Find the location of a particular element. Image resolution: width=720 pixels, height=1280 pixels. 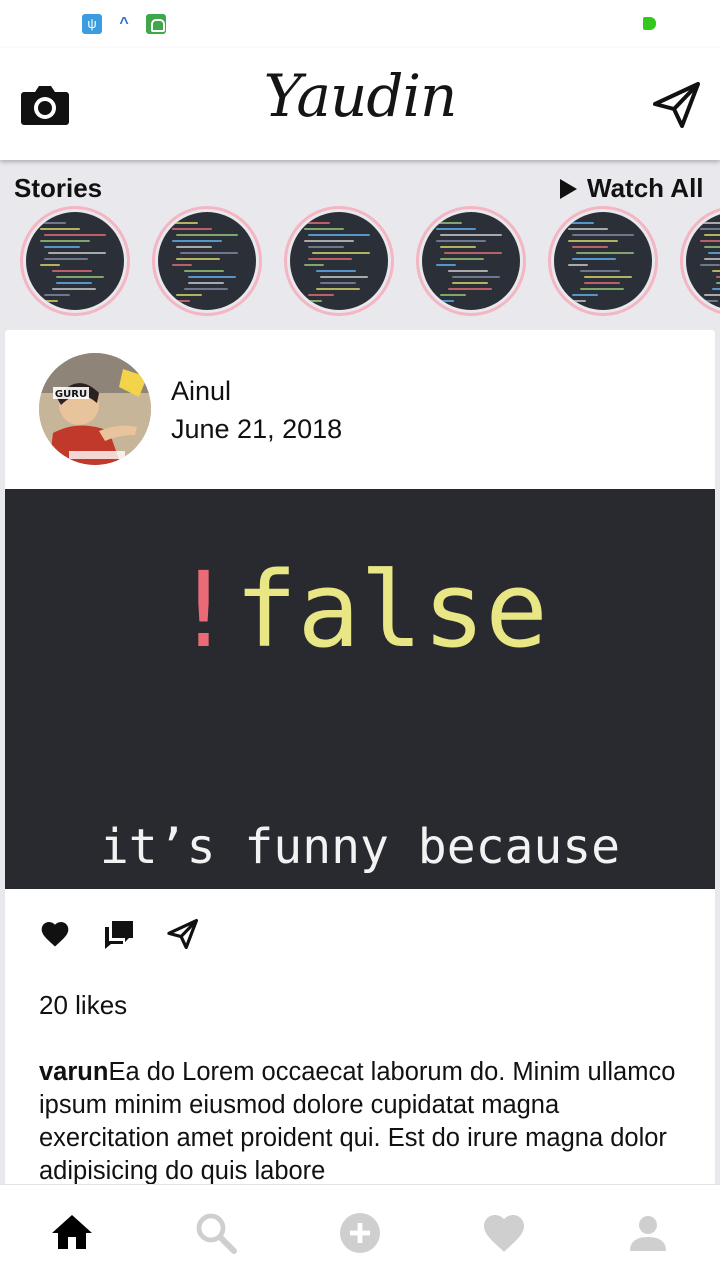

avatar-image: GURU is located at coordinates (95, 409).